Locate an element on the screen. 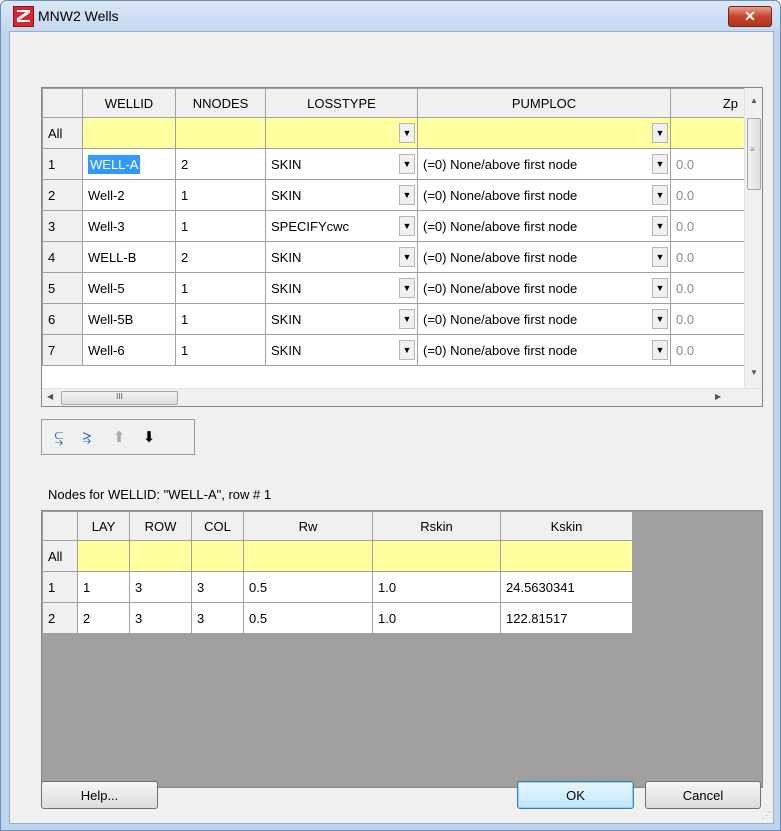 The image size is (781, 831). wellid-cell: Well-6 is located at coordinates (129, 350).